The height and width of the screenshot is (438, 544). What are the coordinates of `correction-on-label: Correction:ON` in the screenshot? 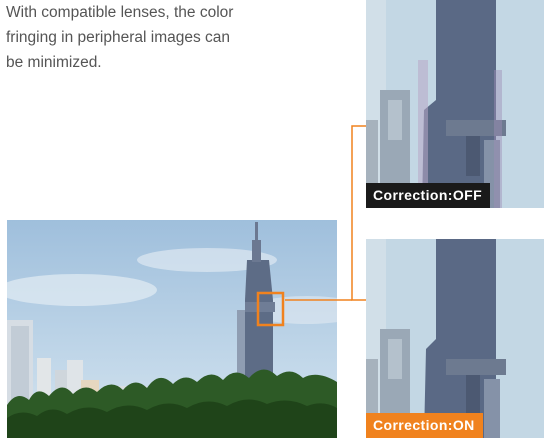 It's located at (424, 425).